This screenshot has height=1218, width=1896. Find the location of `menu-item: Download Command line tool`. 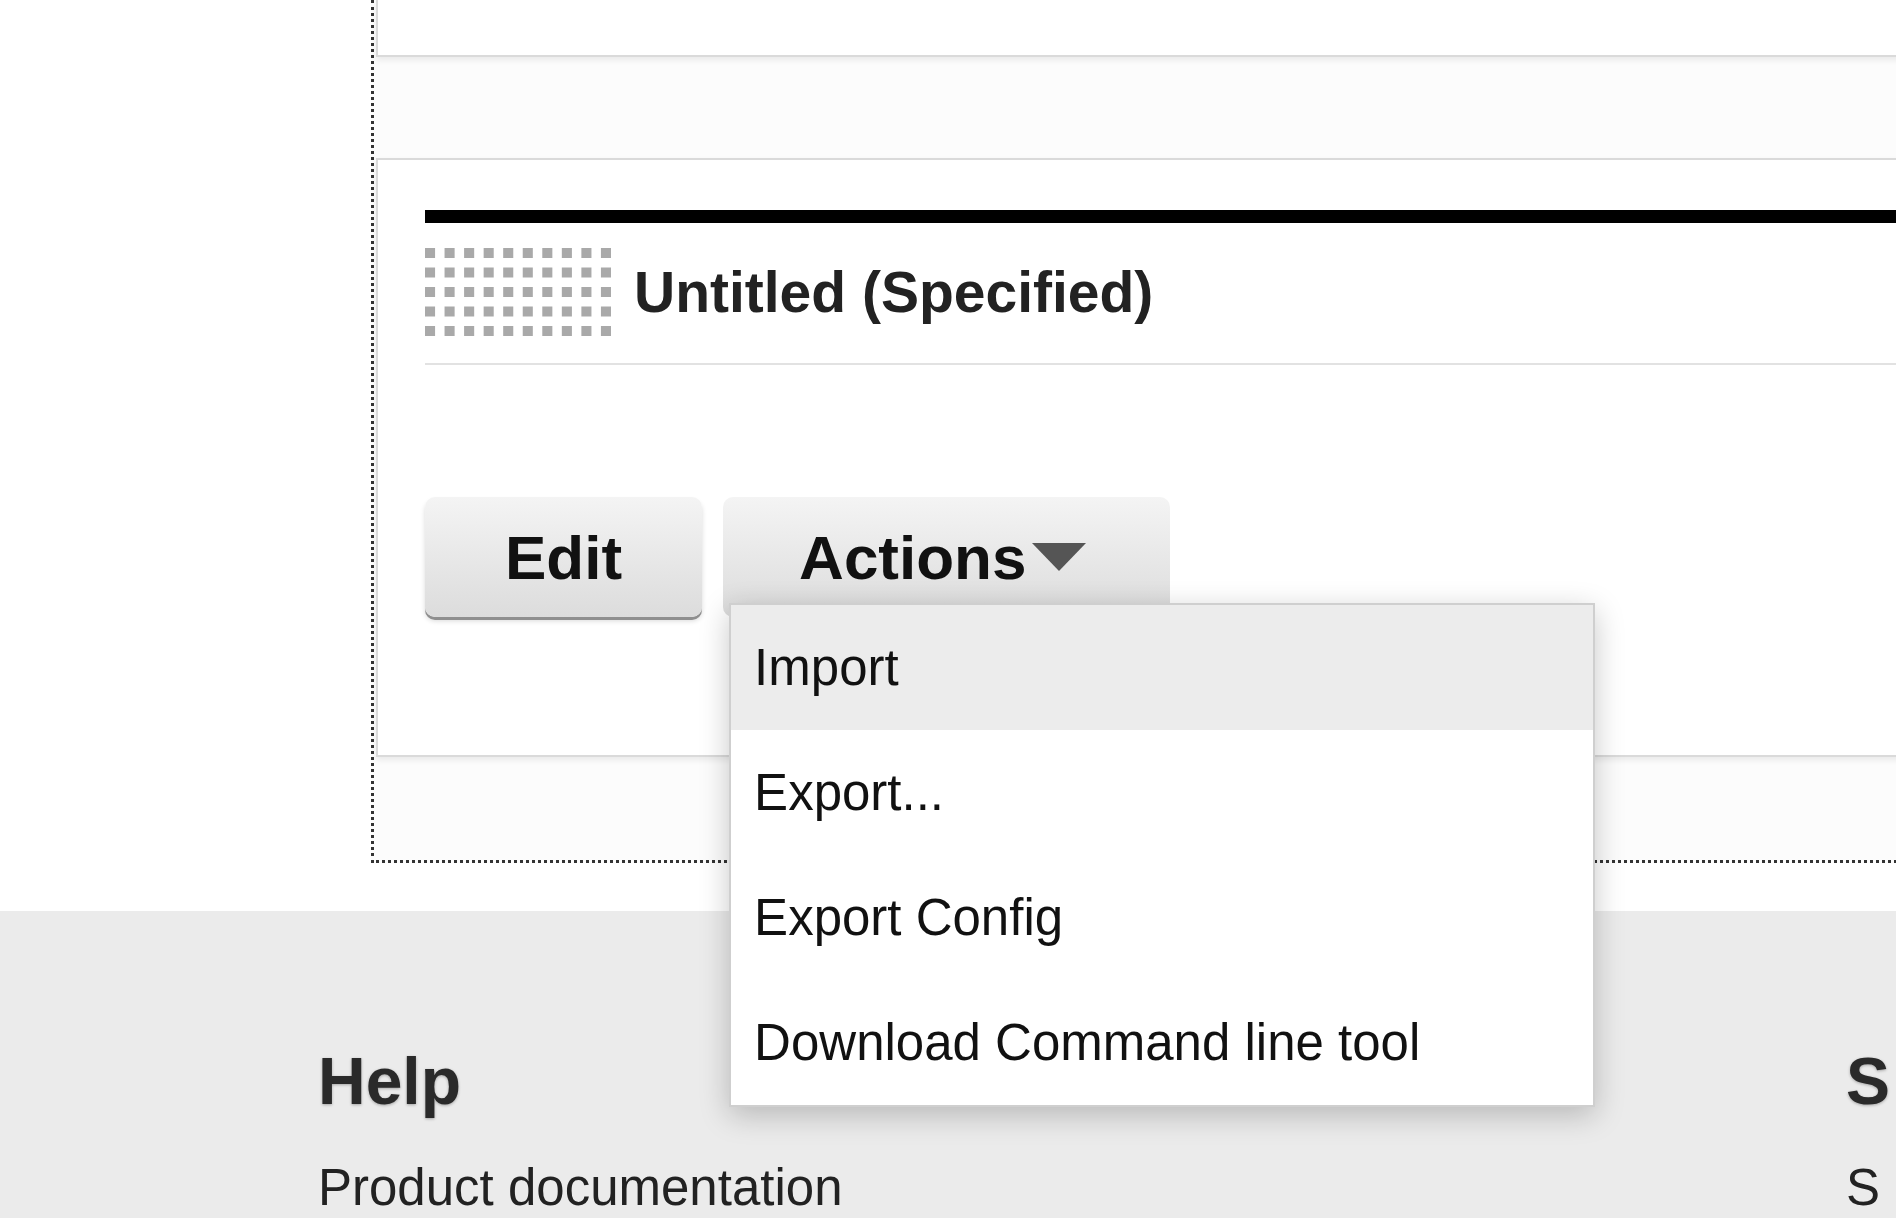

menu-item: Download Command line tool is located at coordinates (1162, 1042).